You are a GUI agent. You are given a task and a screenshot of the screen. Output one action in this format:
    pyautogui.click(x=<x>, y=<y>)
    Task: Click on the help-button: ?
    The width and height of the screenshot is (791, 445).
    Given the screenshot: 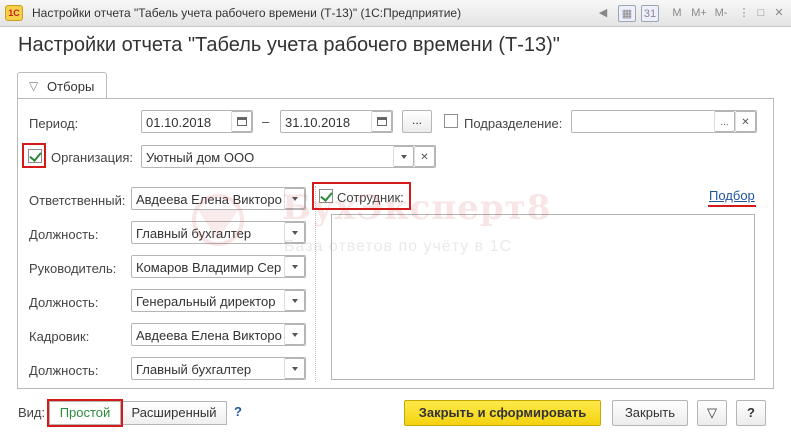 What is the action you would take?
    pyautogui.click(x=751, y=413)
    